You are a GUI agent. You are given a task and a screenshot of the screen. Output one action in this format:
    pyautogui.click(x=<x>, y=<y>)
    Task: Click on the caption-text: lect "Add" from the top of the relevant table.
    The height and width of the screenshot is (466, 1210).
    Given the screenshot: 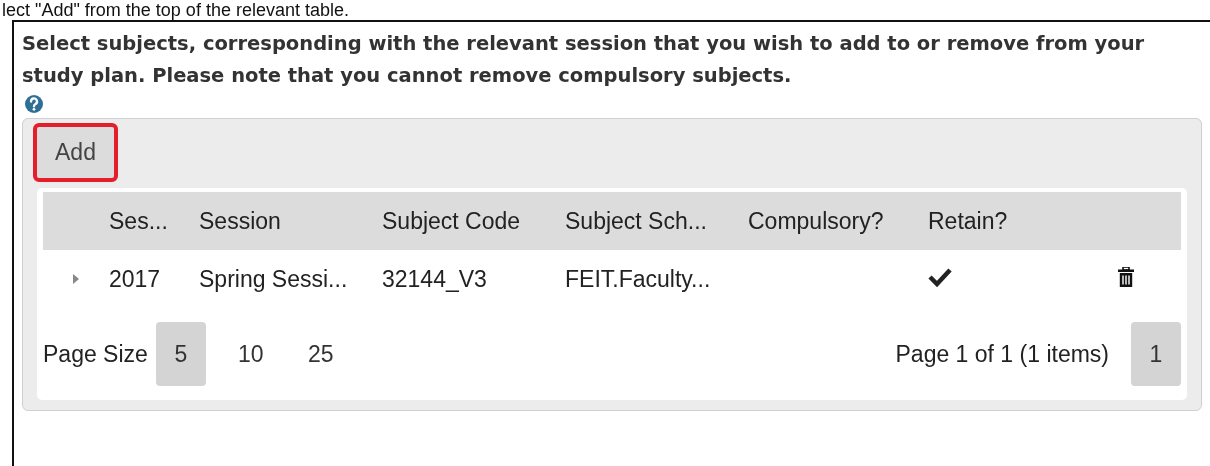 What is the action you would take?
    pyautogui.click(x=175, y=10)
    